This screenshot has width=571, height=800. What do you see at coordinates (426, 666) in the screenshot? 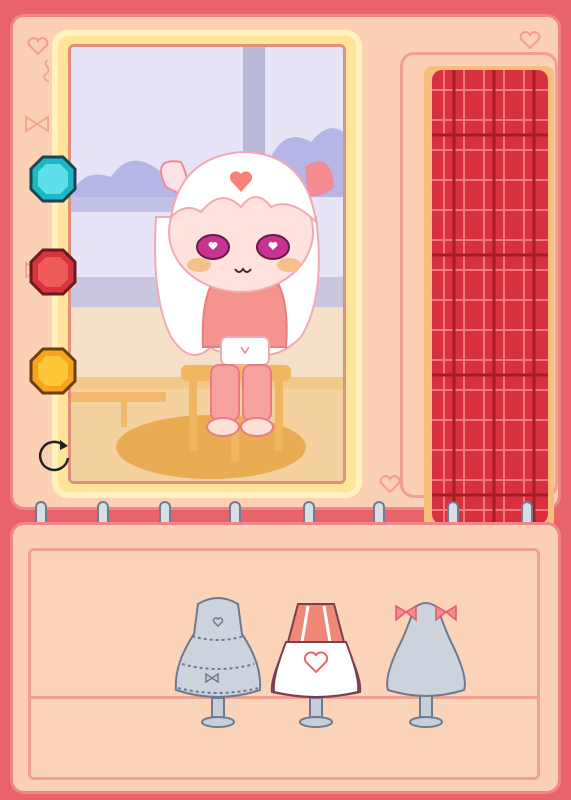
I see `bow-simple-dress` at bounding box center [426, 666].